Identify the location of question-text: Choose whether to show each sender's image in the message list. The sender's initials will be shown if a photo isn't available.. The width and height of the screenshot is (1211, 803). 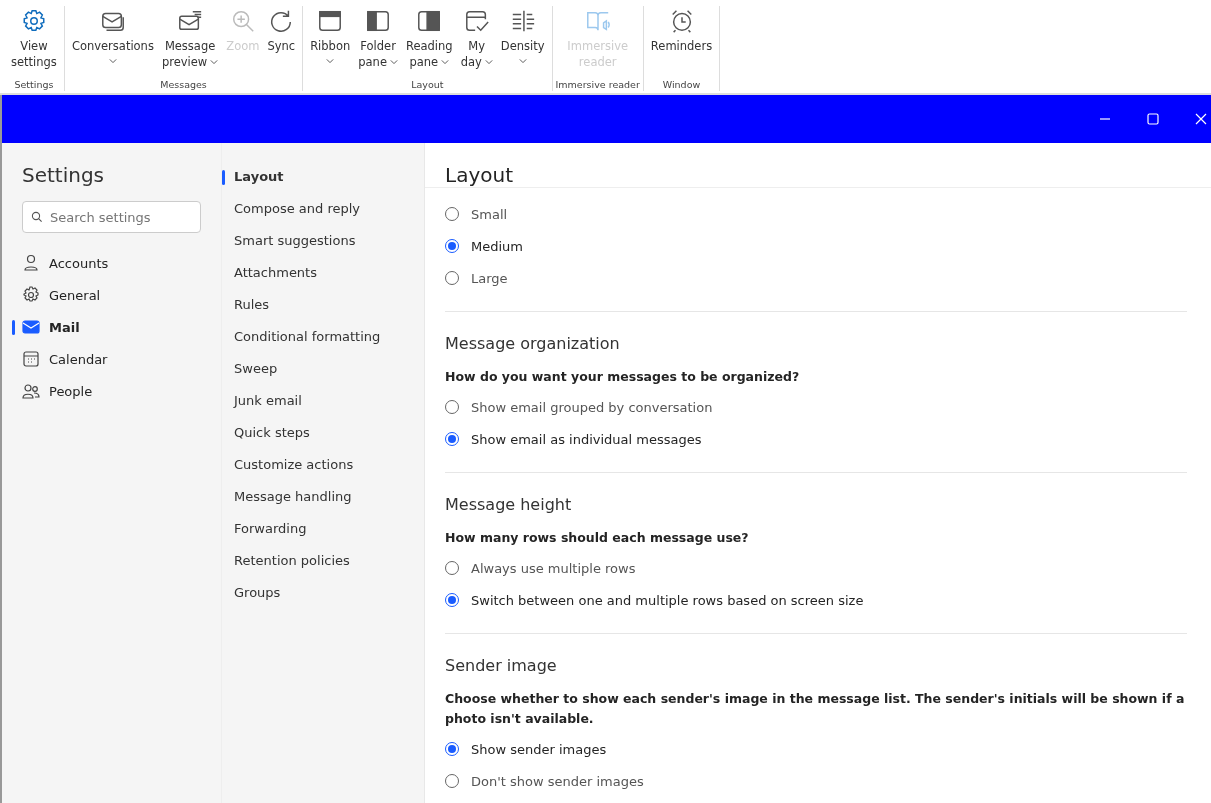
(815, 709).